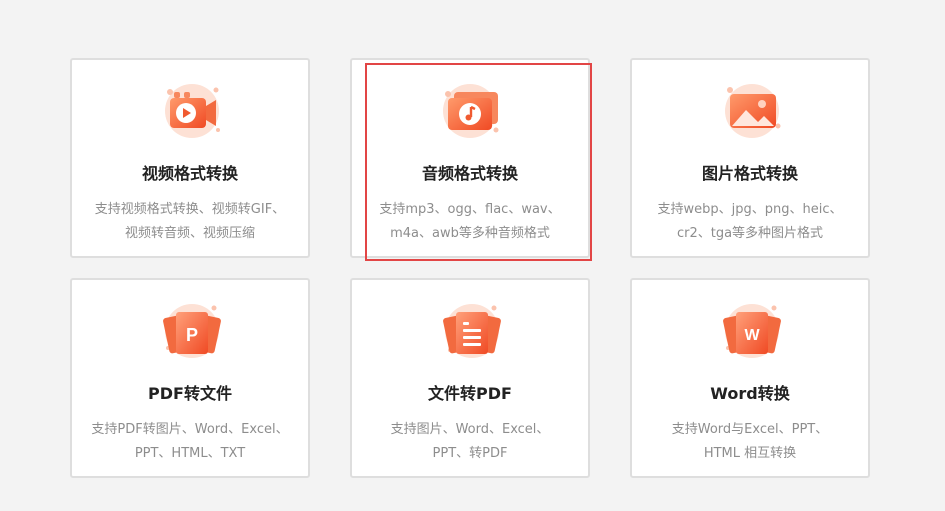 The image size is (945, 511). What do you see at coordinates (750, 453) in the screenshot?
I see `card-description-line: HTML 相互转换` at bounding box center [750, 453].